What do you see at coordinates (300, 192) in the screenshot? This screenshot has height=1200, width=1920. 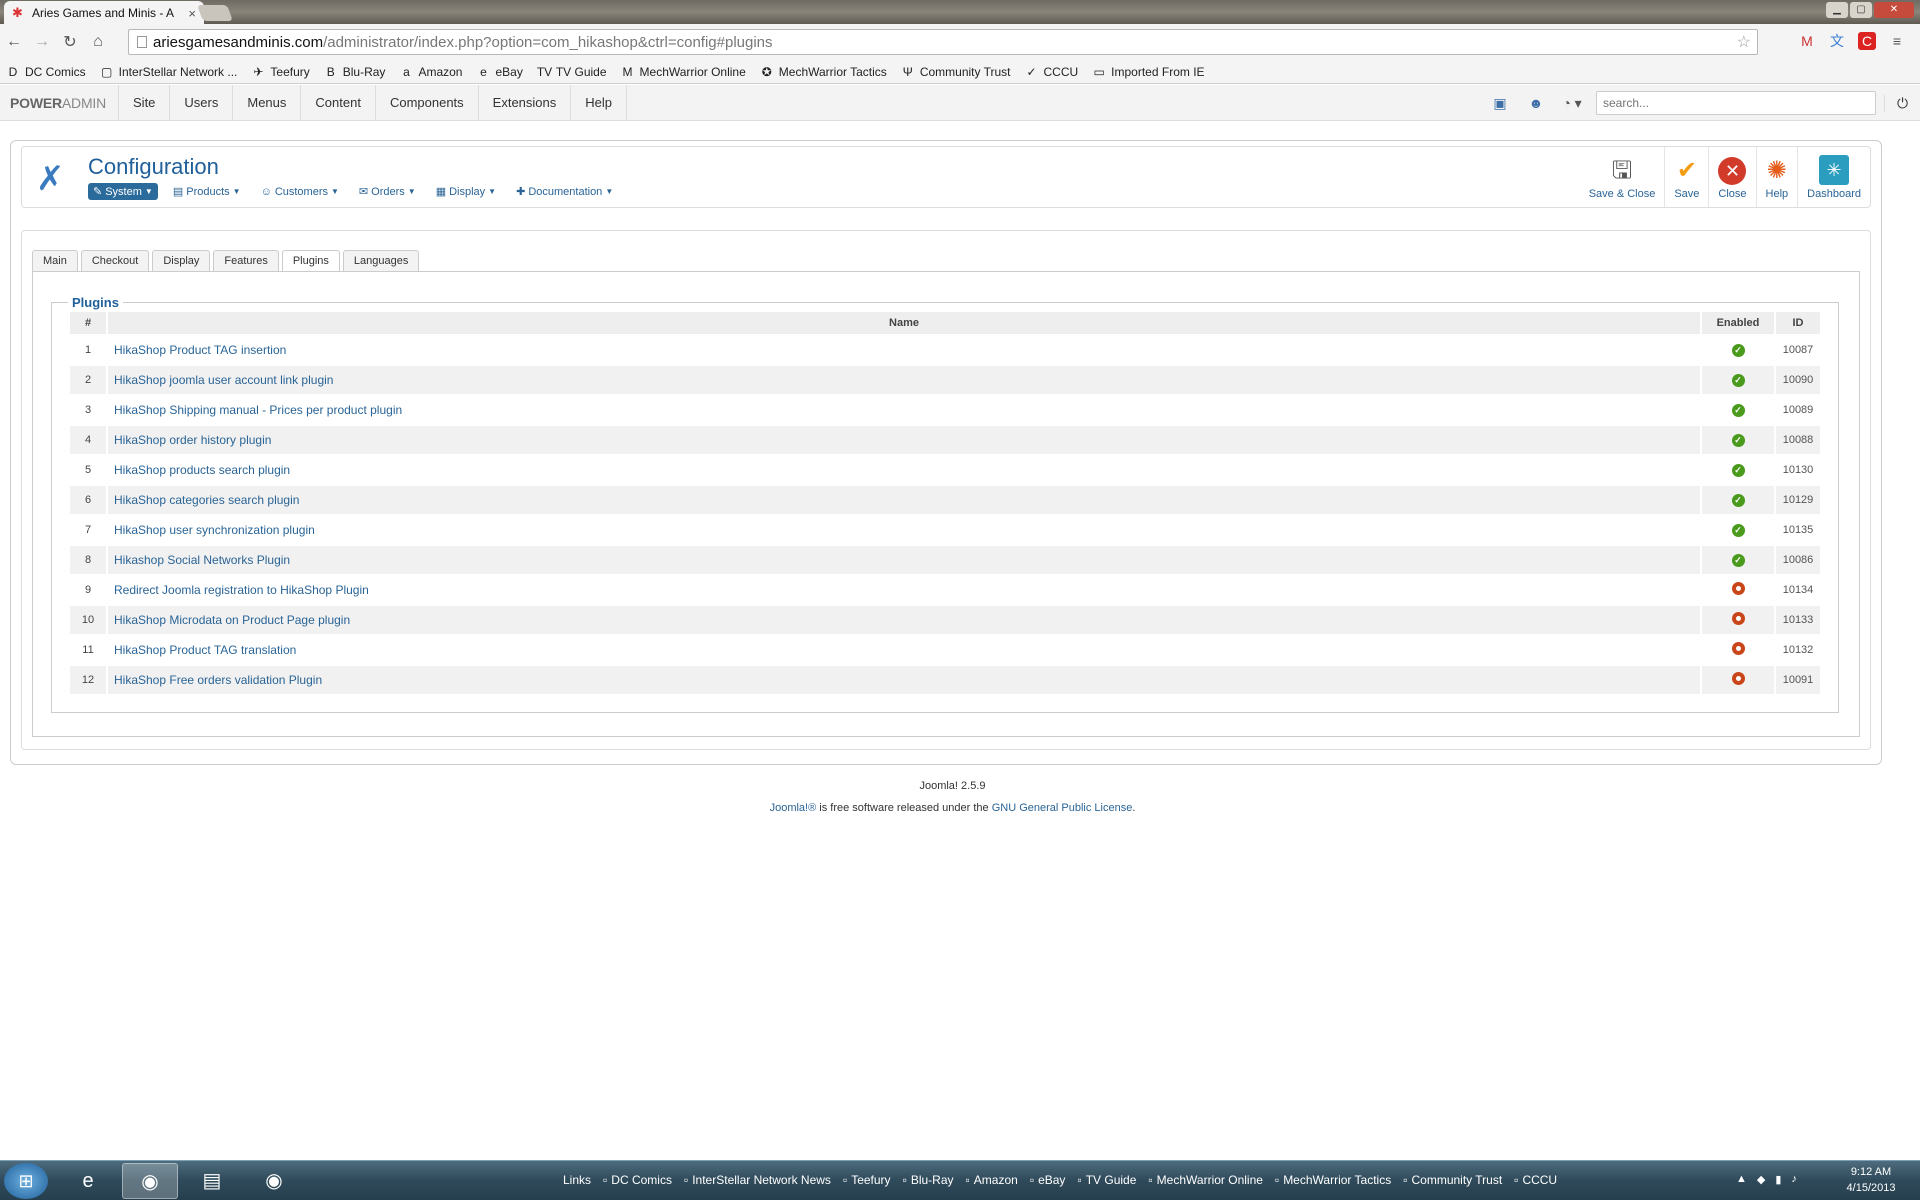 I see `submenu-customers: ☺ Customers ▼` at bounding box center [300, 192].